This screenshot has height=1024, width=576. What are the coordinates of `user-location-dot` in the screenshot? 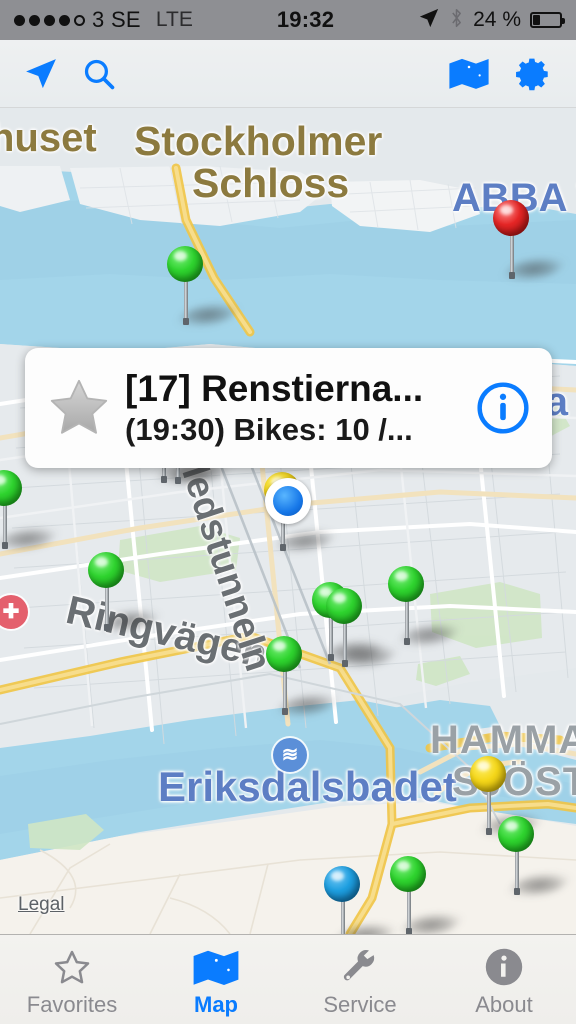 It's located at (288, 501).